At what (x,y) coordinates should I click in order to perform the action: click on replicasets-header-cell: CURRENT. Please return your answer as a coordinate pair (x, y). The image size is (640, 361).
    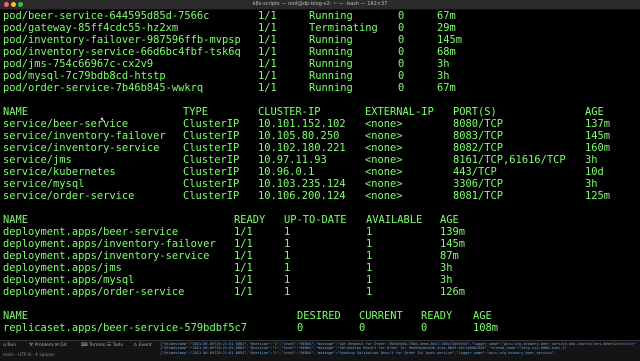
    Looking at the image, I should click on (381, 316).